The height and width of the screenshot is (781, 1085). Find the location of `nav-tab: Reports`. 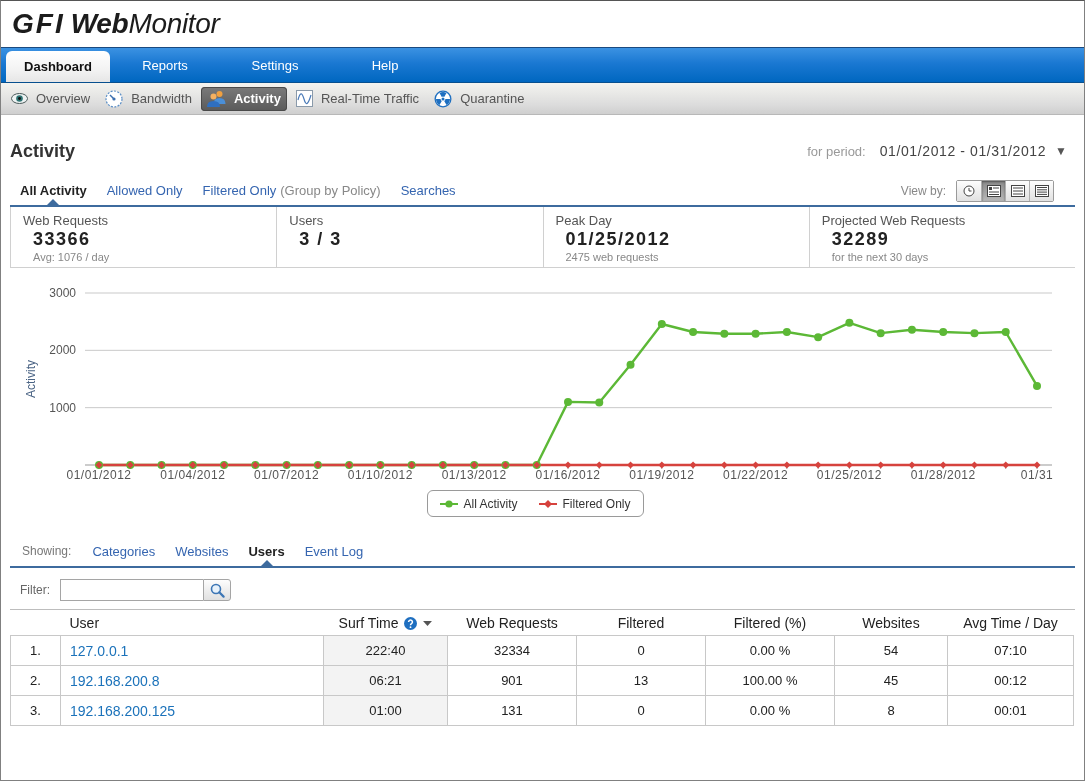

nav-tab: Reports is located at coordinates (165, 65).